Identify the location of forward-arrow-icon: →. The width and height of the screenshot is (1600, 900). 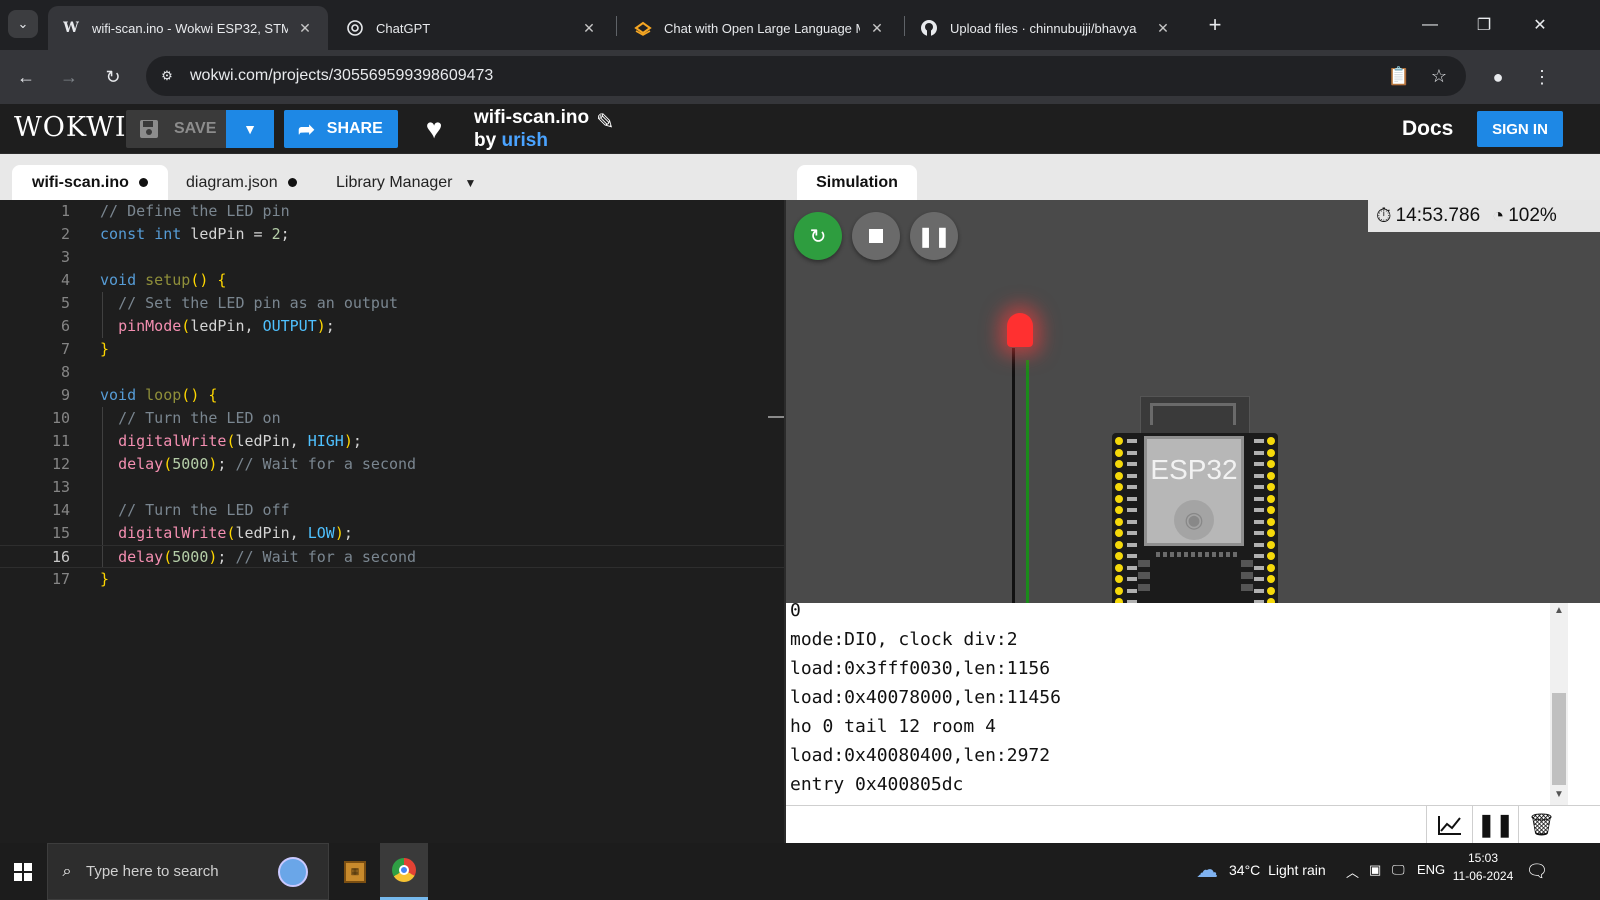
(69, 77).